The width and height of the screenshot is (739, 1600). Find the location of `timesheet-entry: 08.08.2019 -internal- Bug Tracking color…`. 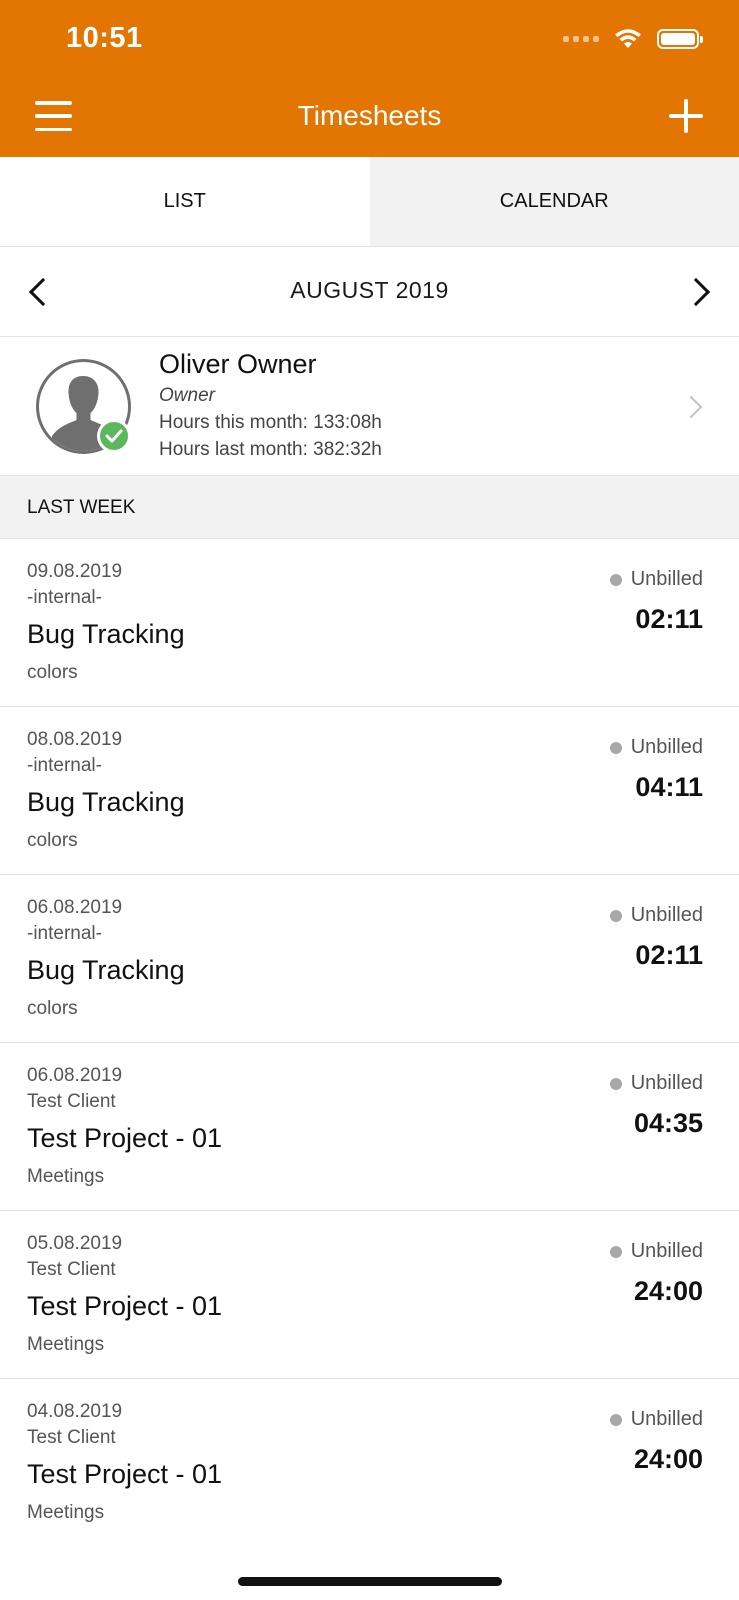

timesheet-entry: 08.08.2019 -internal- Bug Tracking color… is located at coordinates (369, 791).